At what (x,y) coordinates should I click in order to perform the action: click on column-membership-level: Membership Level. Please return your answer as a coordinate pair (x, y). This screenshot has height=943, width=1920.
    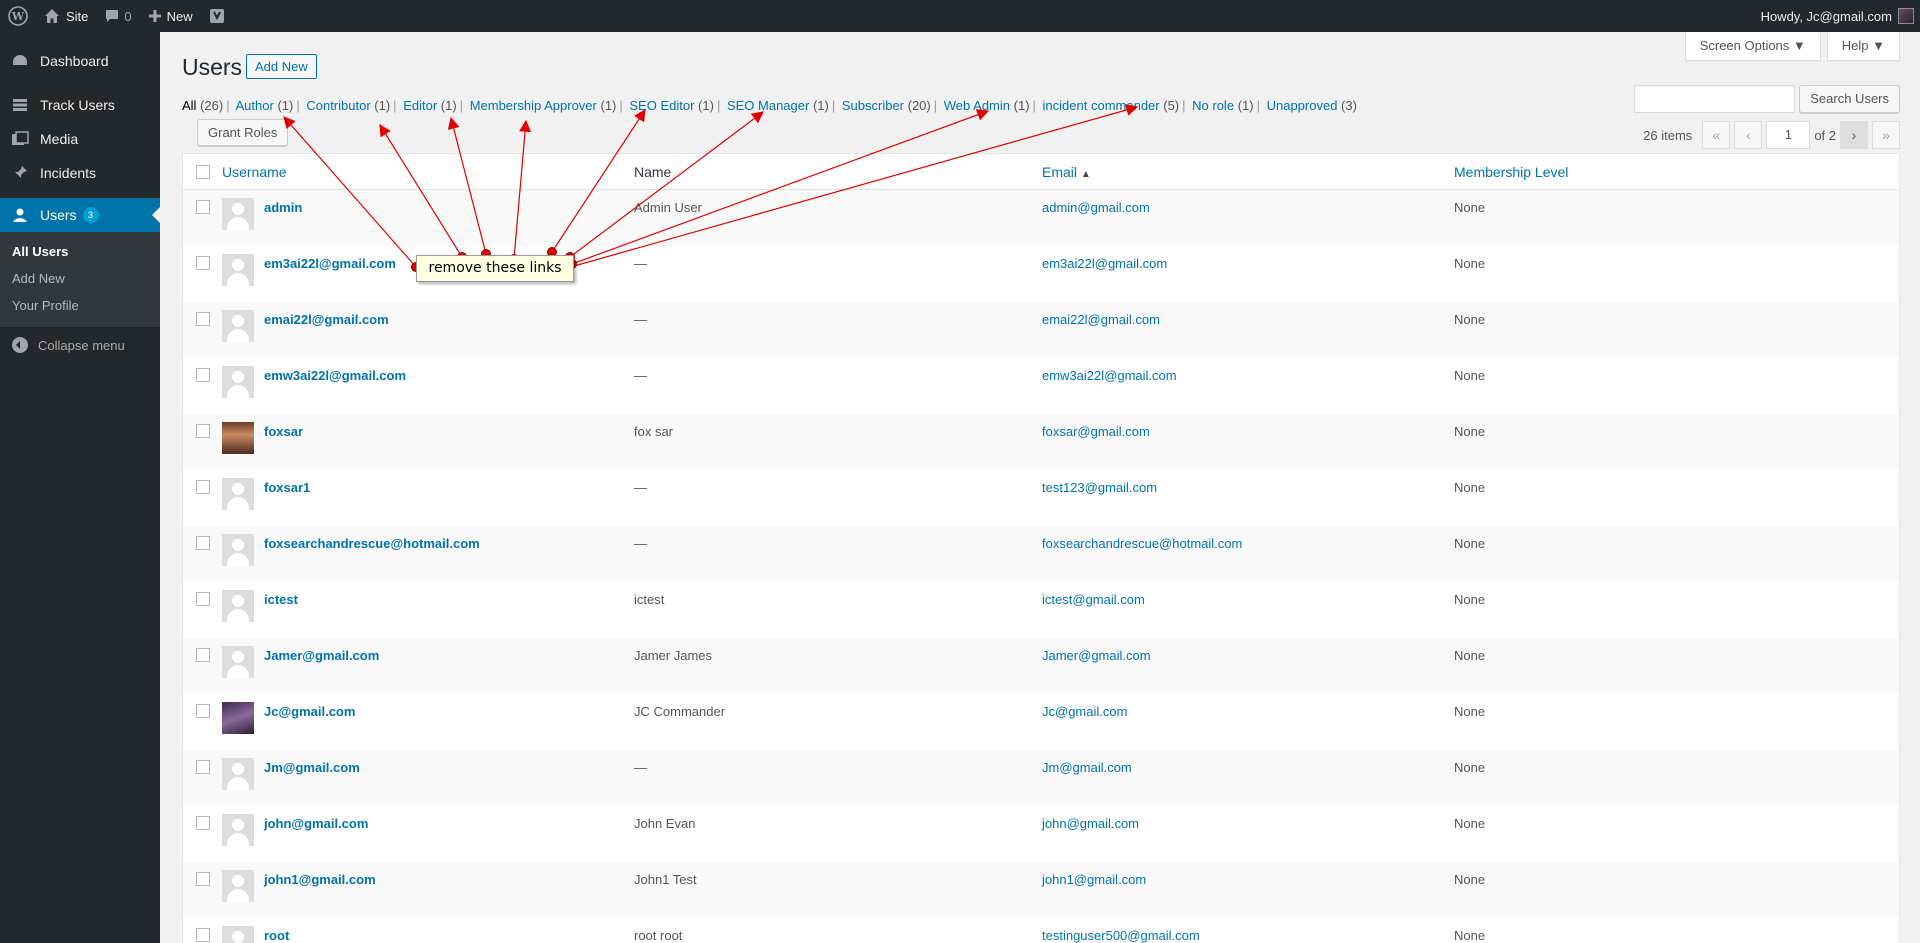
    Looking at the image, I should click on (1511, 172).